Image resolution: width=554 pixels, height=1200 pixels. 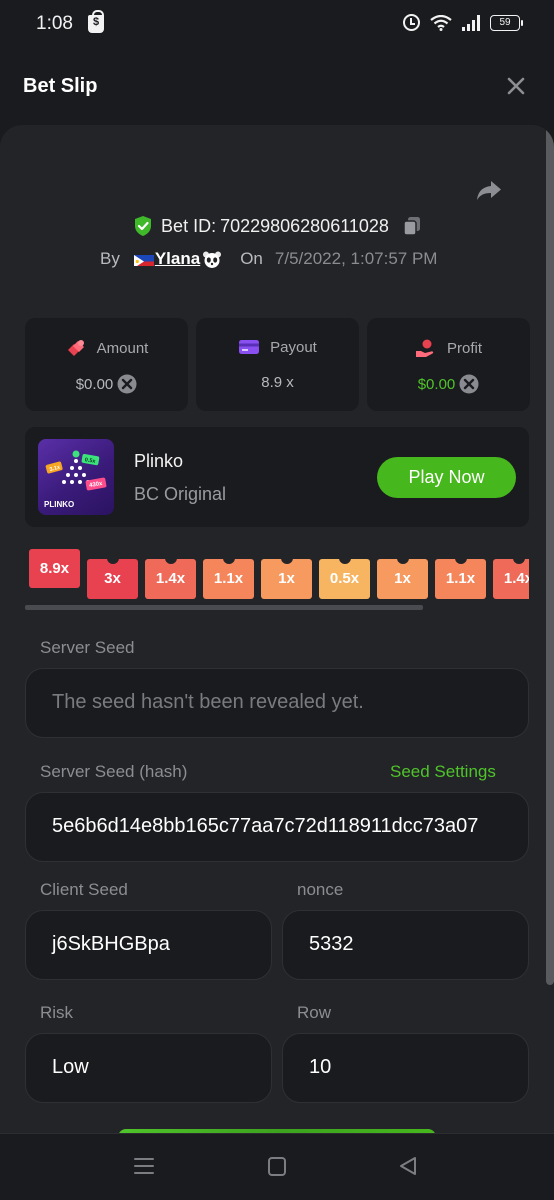 What do you see at coordinates (144, 1166) in the screenshot?
I see `recent-apps-icon` at bounding box center [144, 1166].